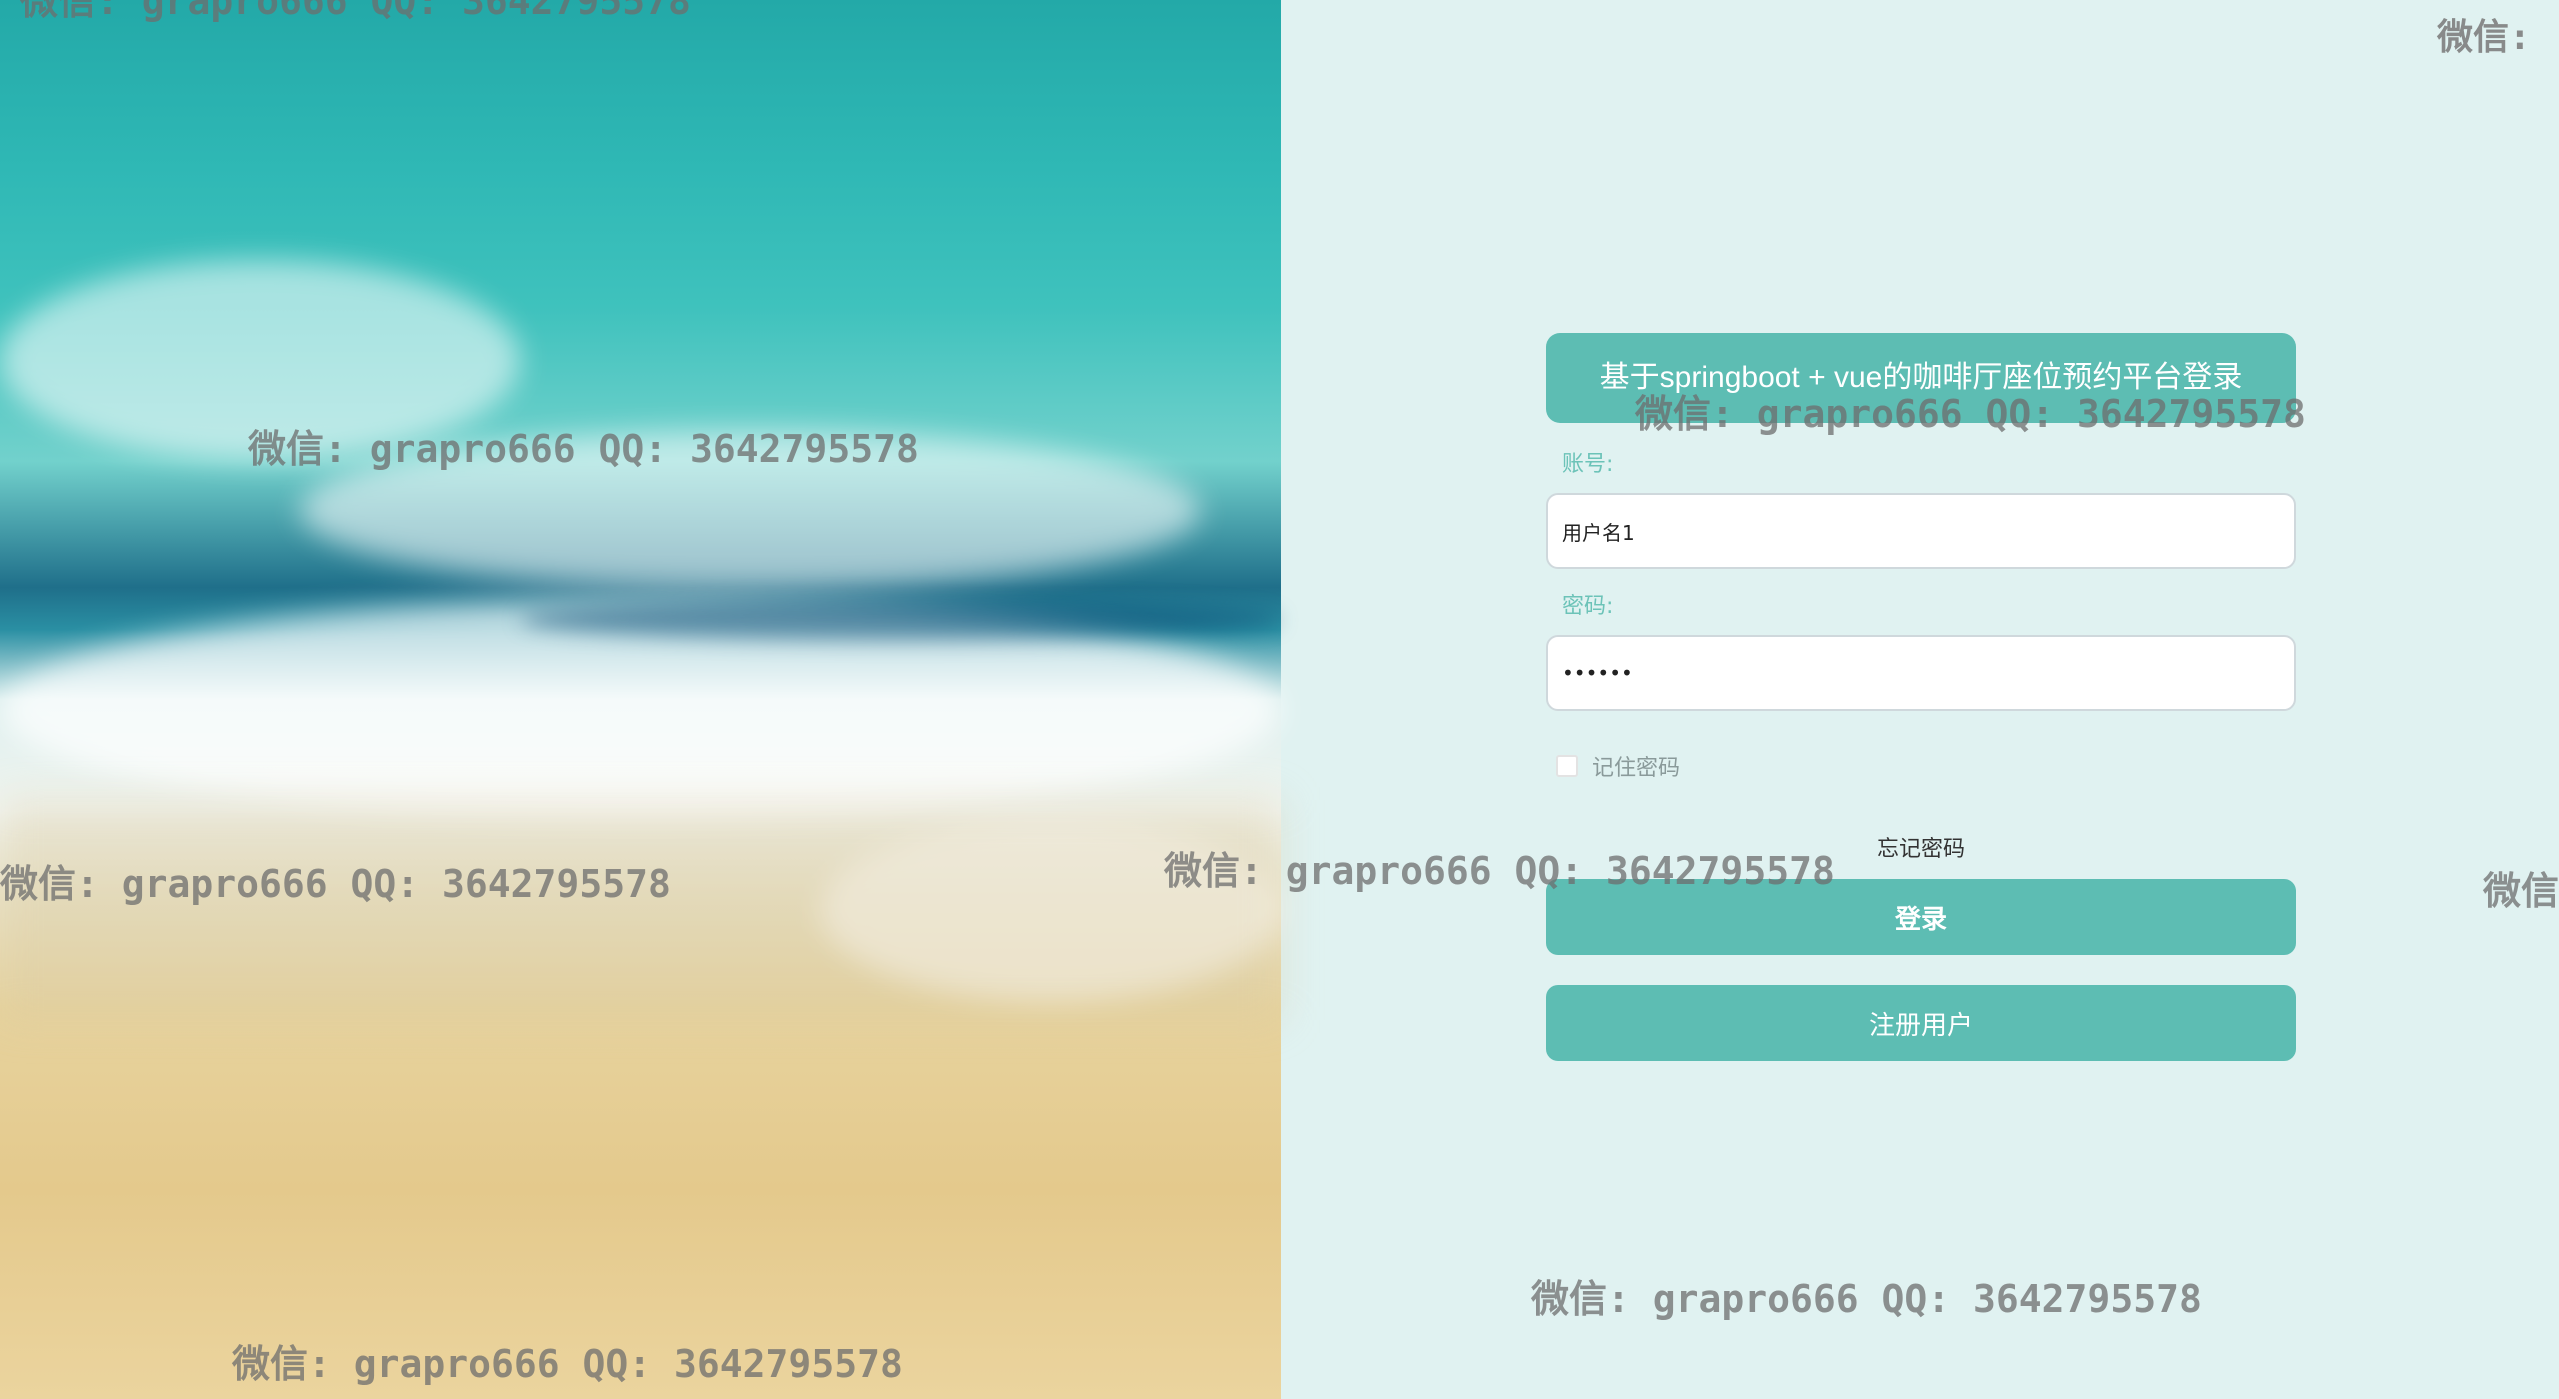 The height and width of the screenshot is (1399, 2559). Describe the element at coordinates (2521, 891) in the screenshot. I see `watermark: 微信` at that location.